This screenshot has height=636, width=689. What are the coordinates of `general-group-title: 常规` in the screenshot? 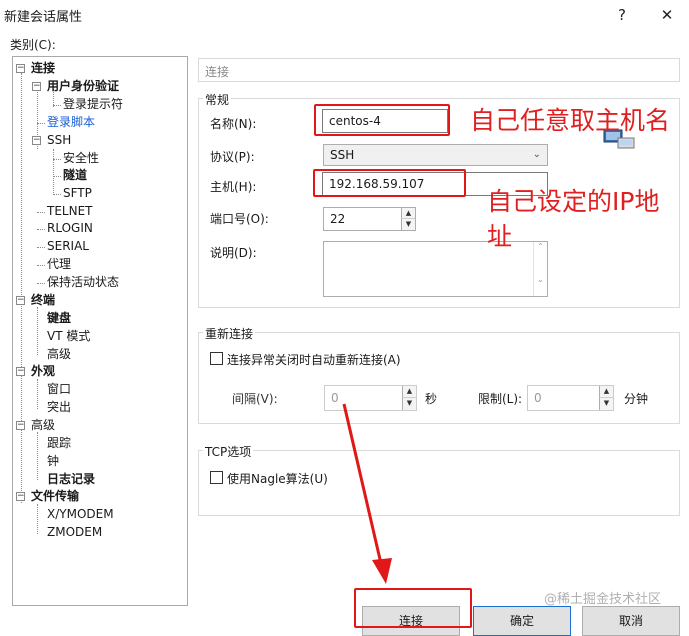 It's located at (217, 99).